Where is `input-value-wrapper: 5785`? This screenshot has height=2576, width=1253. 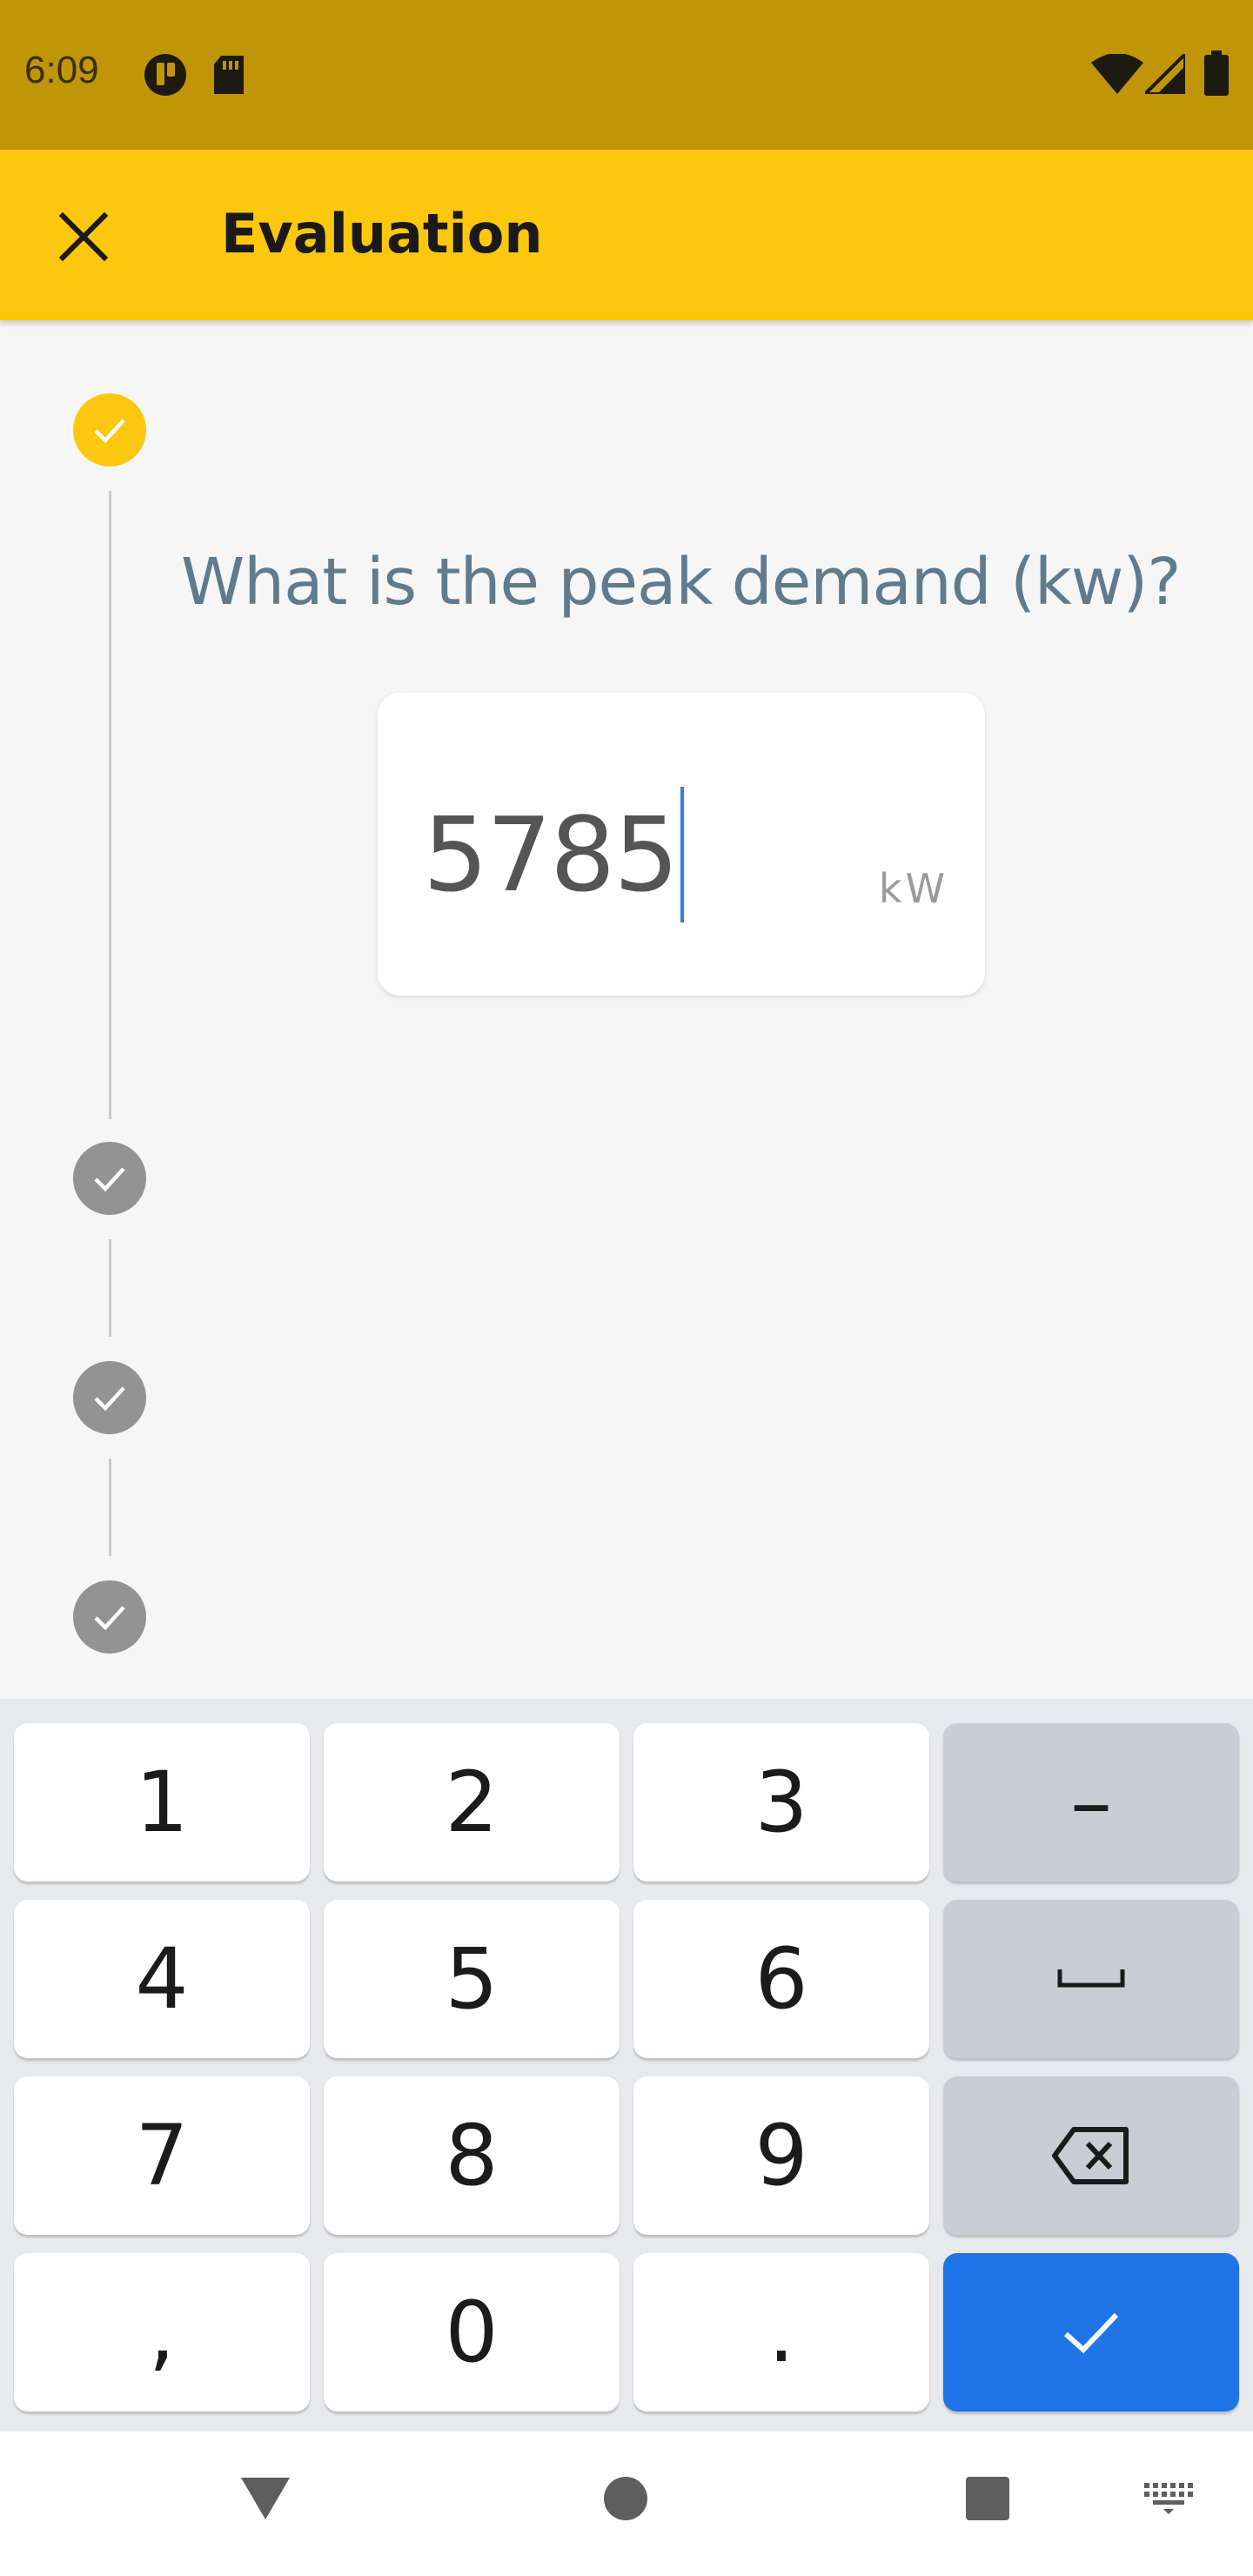
input-value-wrapper: 5785 is located at coordinates (554, 854).